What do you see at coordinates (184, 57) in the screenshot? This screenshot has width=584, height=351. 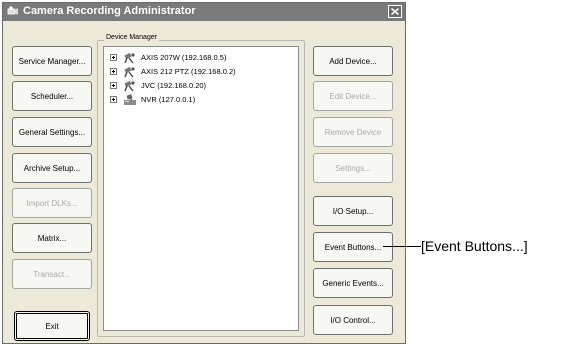 I see `tree-item-label: AXIS 207W (192.168.0.5)` at bounding box center [184, 57].